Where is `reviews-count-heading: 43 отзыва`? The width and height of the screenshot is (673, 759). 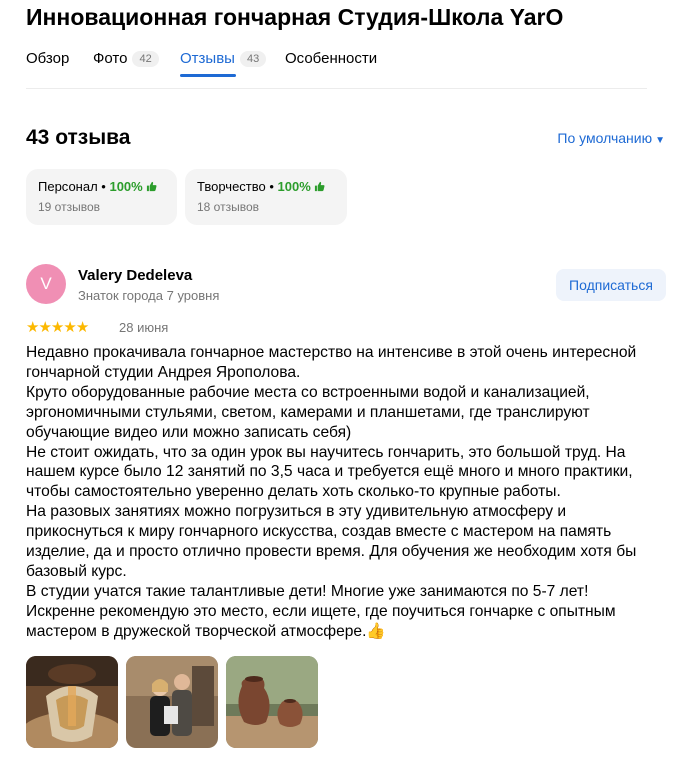
reviews-count-heading: 43 отзыва is located at coordinates (78, 137).